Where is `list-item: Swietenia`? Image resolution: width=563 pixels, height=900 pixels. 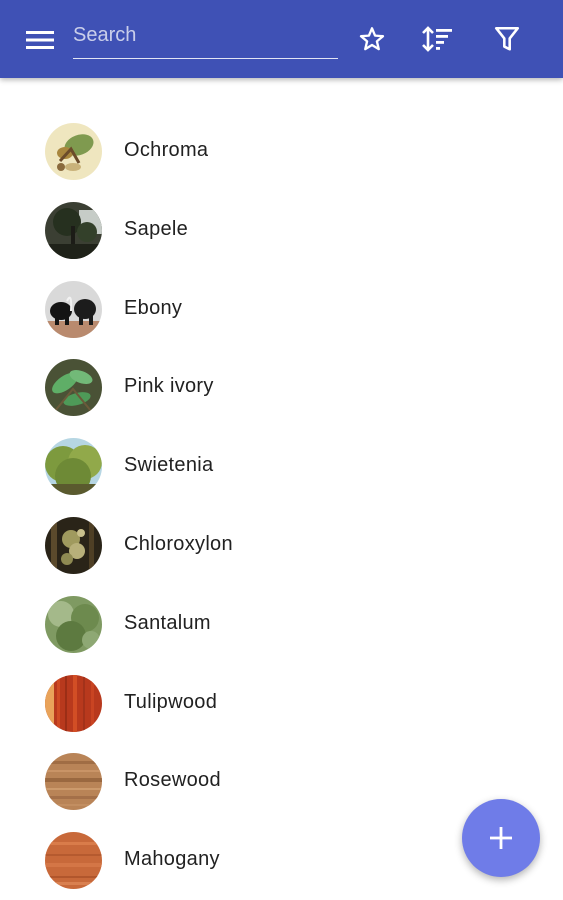
list-item: Swietenia is located at coordinates (281, 466).